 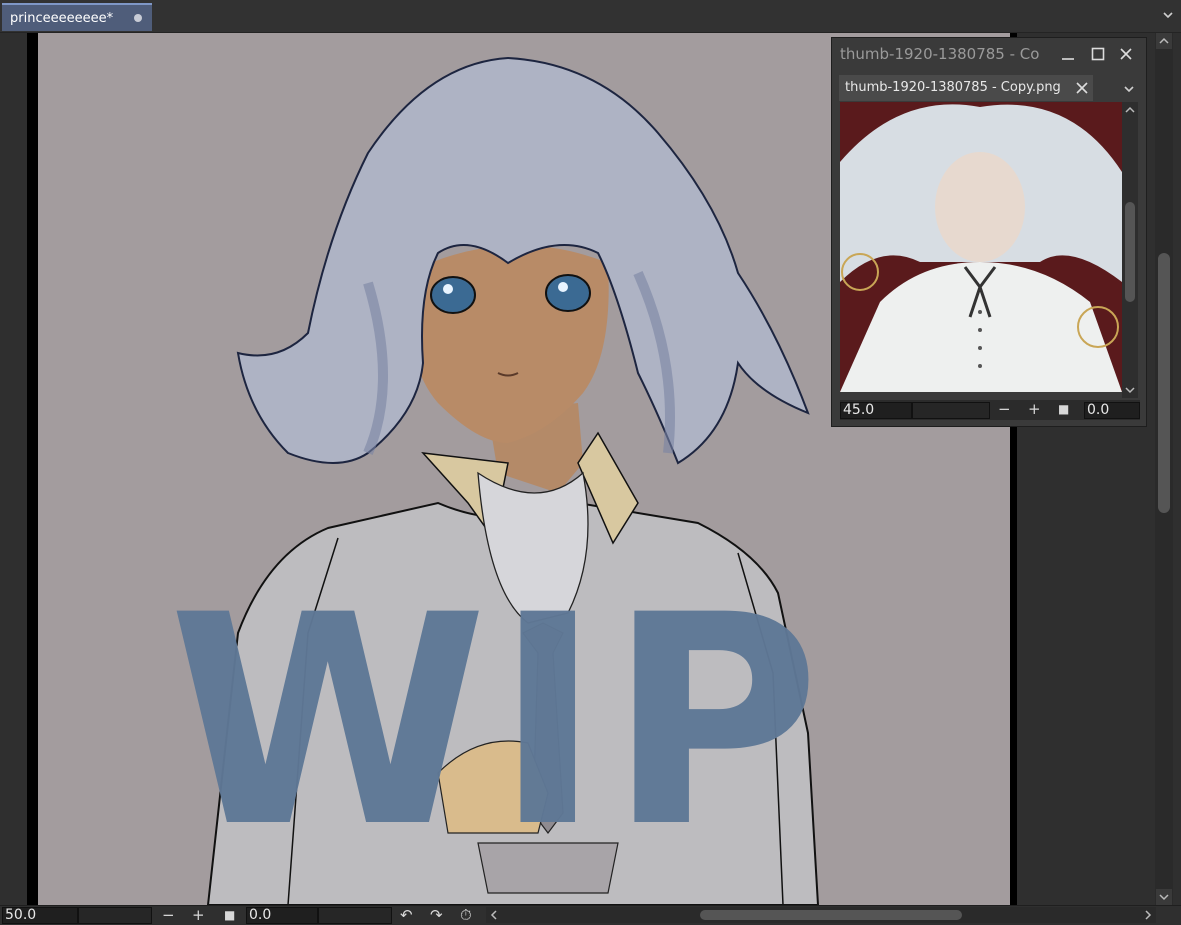 I want to click on scroll-down-button, so click(x=1164, y=897).